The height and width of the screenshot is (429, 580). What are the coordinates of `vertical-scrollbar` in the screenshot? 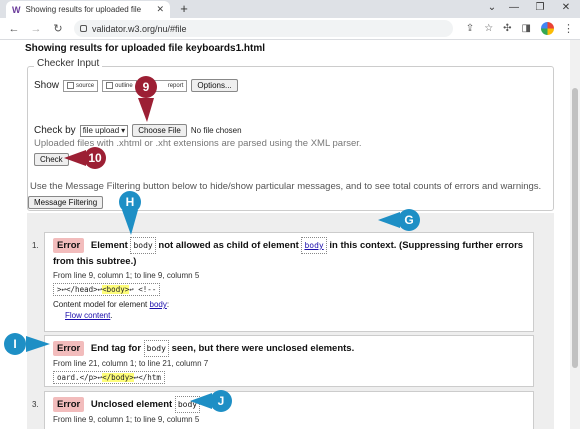 It's located at (575, 234).